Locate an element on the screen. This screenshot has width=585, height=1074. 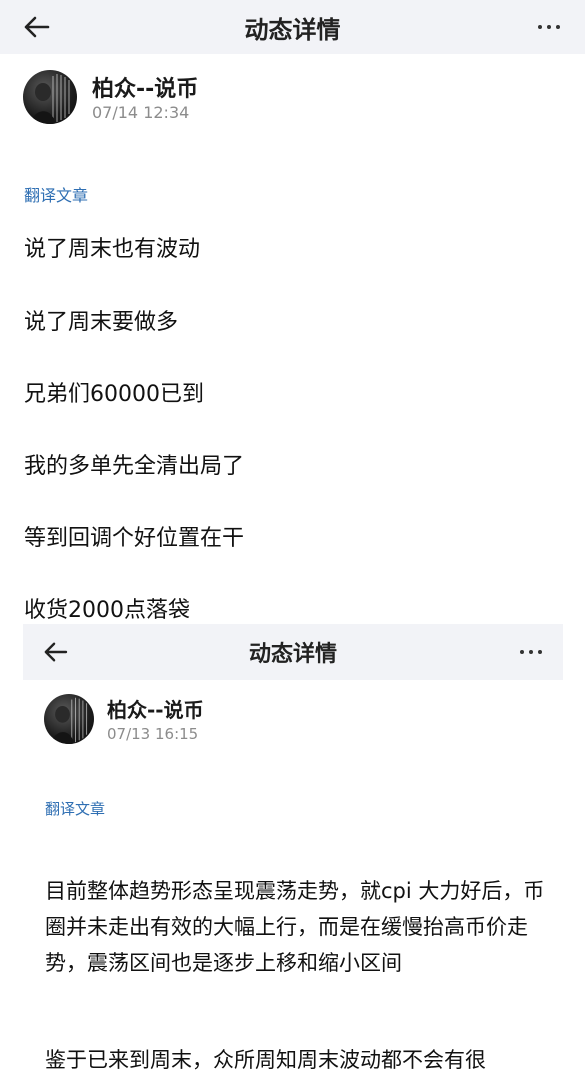
more-button is located at coordinates (549, 27).